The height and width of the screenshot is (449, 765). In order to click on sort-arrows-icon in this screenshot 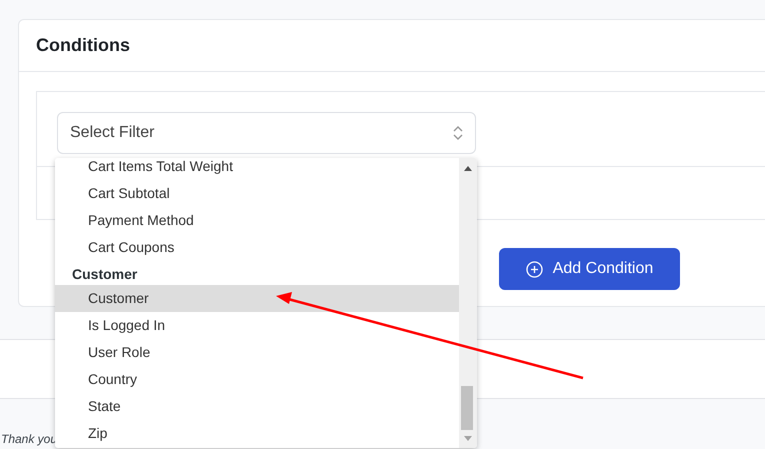, I will do `click(458, 133)`.